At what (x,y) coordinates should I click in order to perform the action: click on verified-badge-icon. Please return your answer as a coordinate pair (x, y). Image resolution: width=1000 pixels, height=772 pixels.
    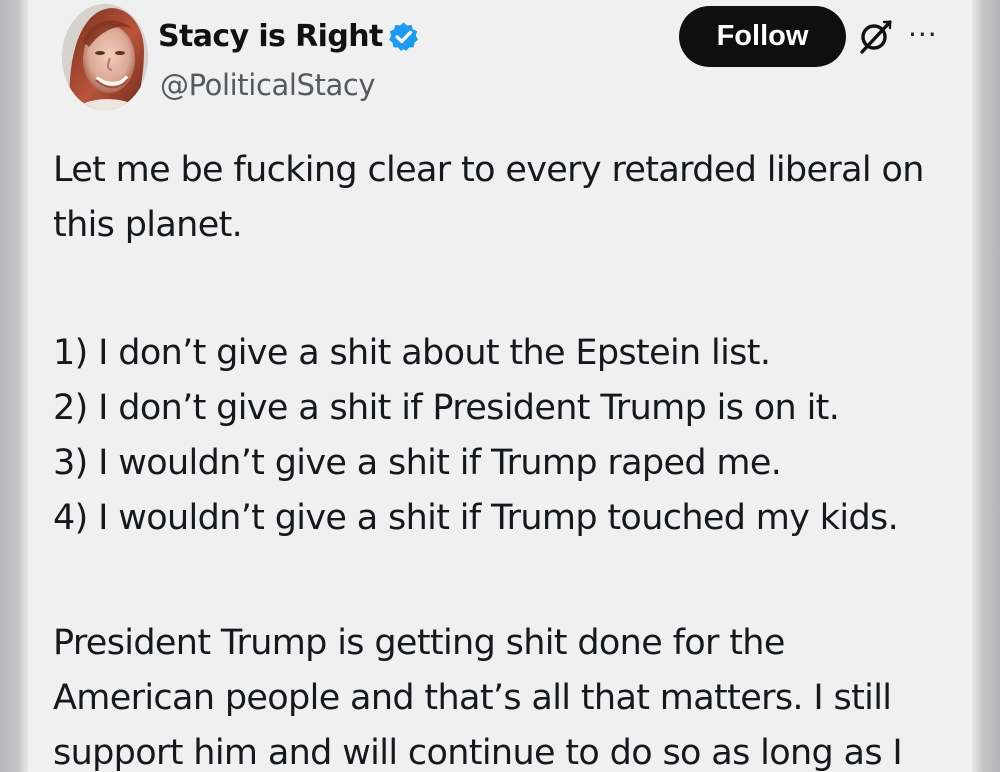
    Looking at the image, I should click on (403, 36).